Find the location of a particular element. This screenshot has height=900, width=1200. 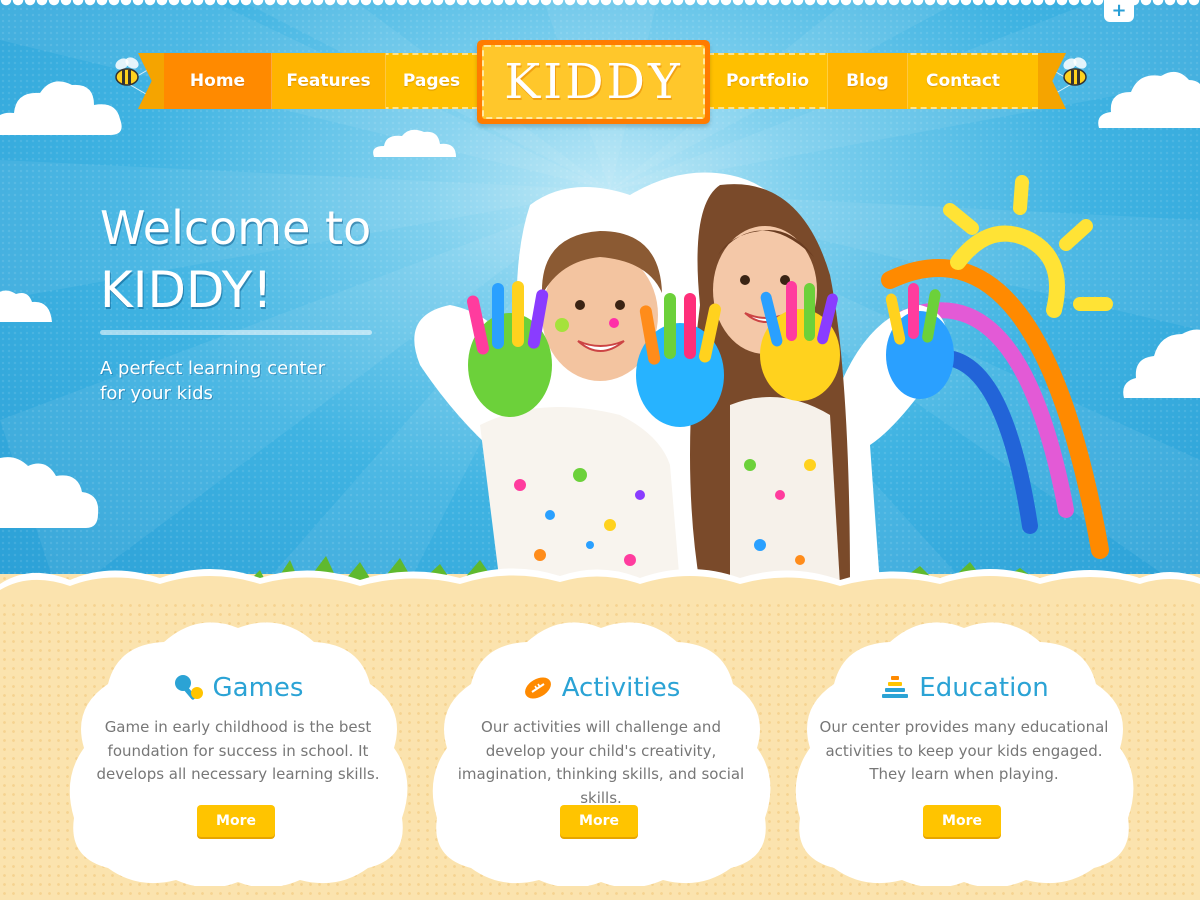

hero-tagline: A perfect learning center for your kids is located at coordinates (240, 381).